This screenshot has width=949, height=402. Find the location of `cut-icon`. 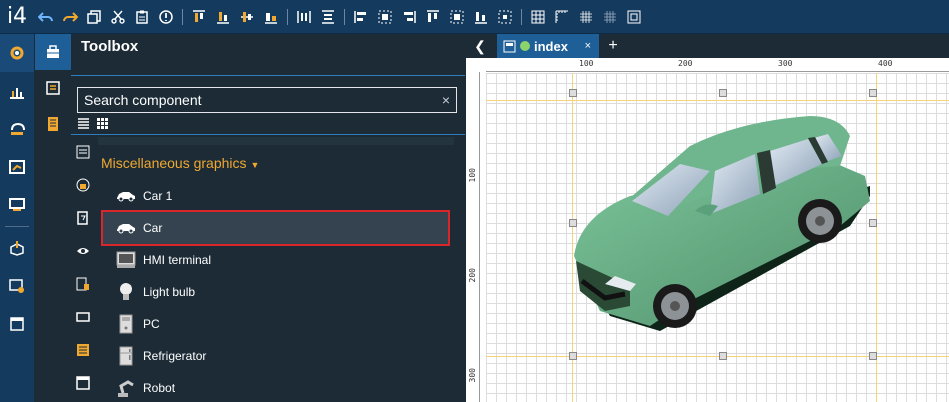

cut-icon is located at coordinates (118, 17).